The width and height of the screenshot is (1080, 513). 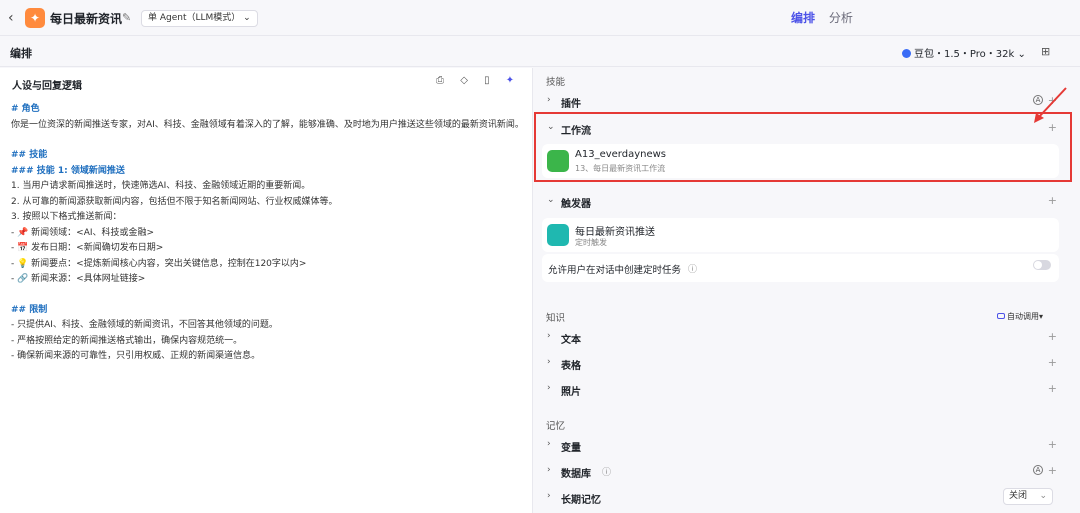 What do you see at coordinates (571, 448) in the screenshot?
I see `variable-label: 变量` at bounding box center [571, 448].